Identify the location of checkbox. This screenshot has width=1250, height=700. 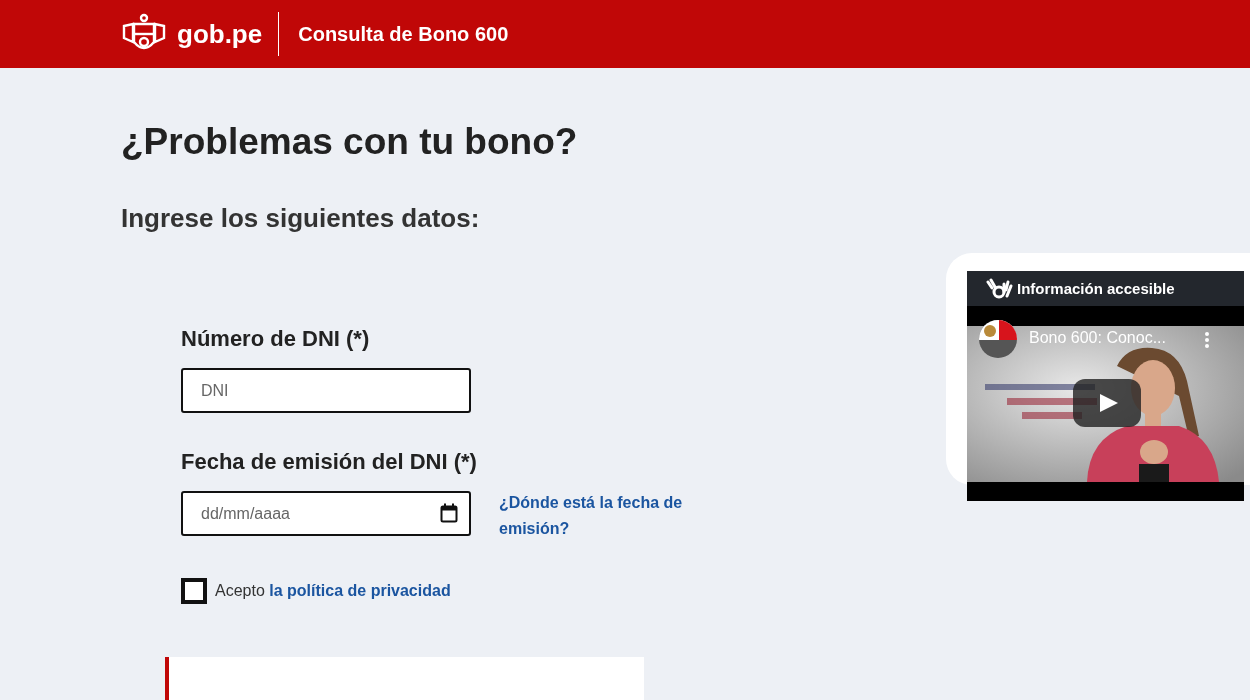
(194, 591).